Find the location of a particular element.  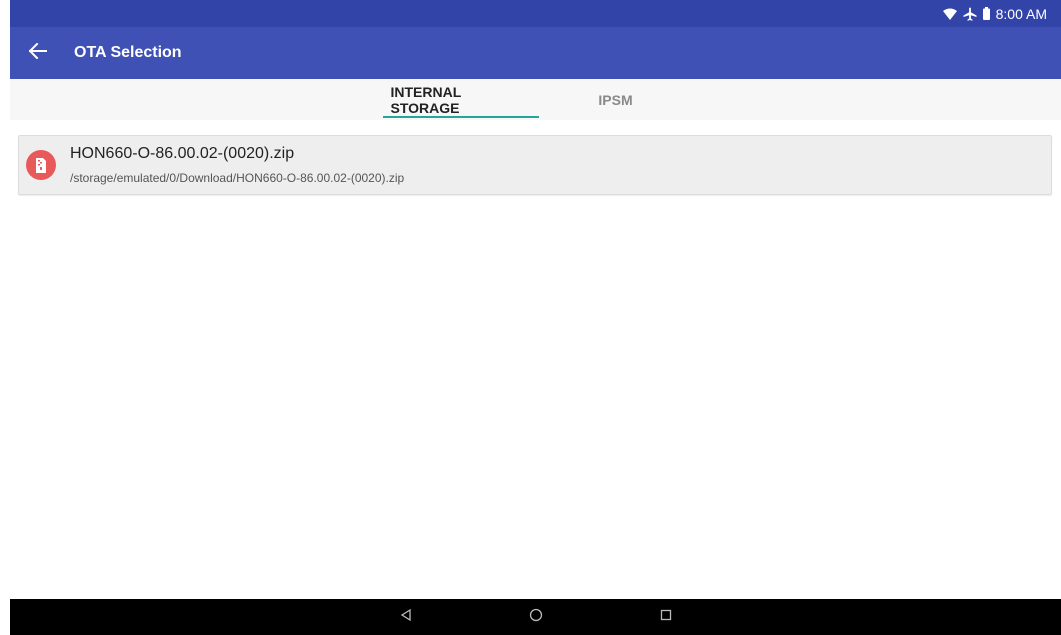

tab-internal-storage: INTERNAL STORAGE is located at coordinates (461, 99).